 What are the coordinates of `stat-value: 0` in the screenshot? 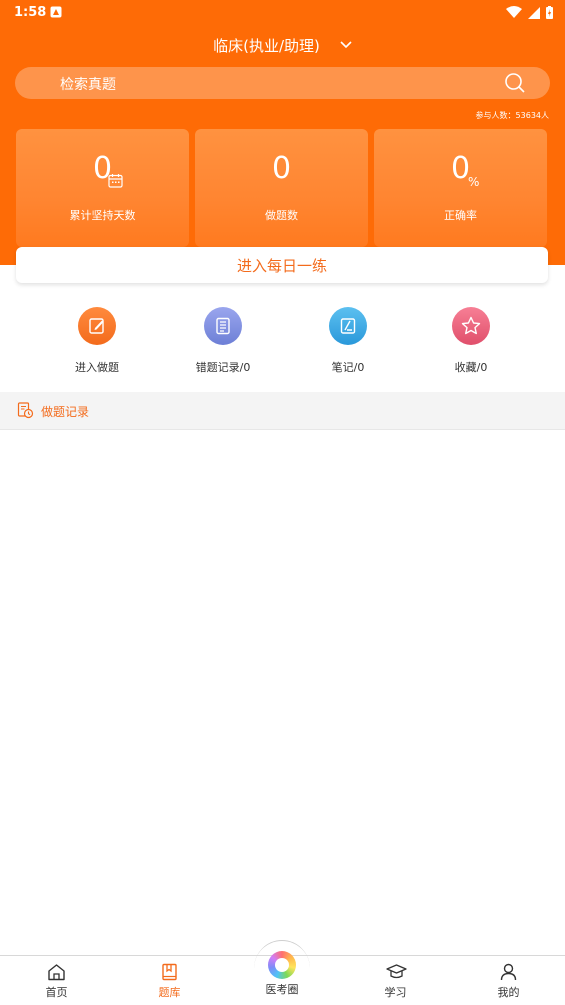 It's located at (281, 168).